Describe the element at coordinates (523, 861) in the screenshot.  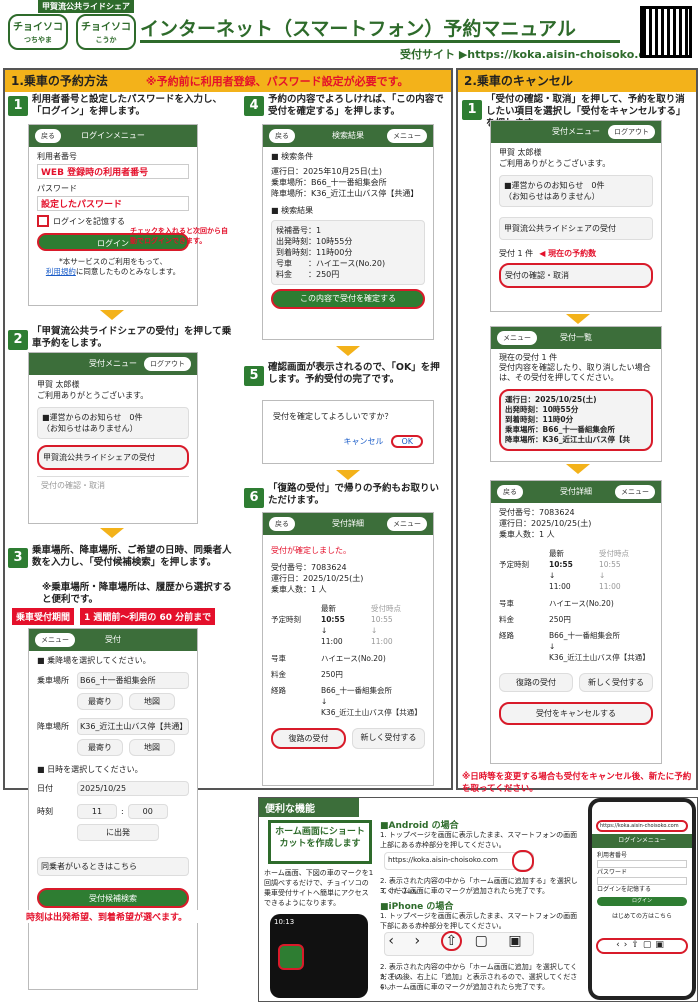
I see `menu-dots-icon` at that location.